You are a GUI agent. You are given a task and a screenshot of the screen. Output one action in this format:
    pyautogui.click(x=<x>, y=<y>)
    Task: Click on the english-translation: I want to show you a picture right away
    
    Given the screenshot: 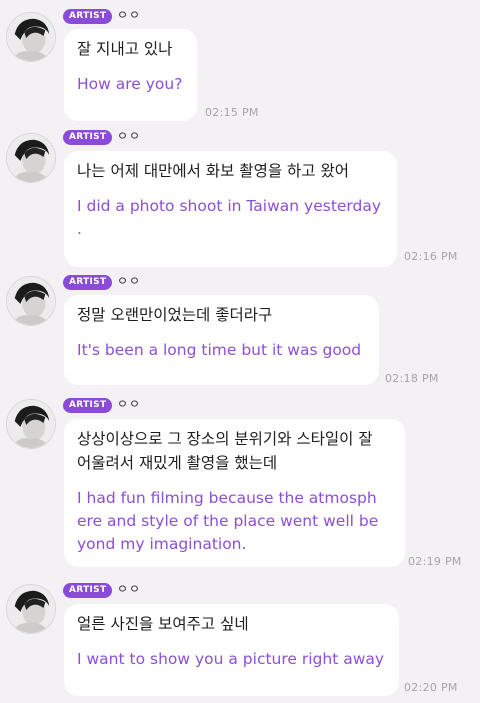 What is the action you would take?
    pyautogui.click(x=231, y=659)
    